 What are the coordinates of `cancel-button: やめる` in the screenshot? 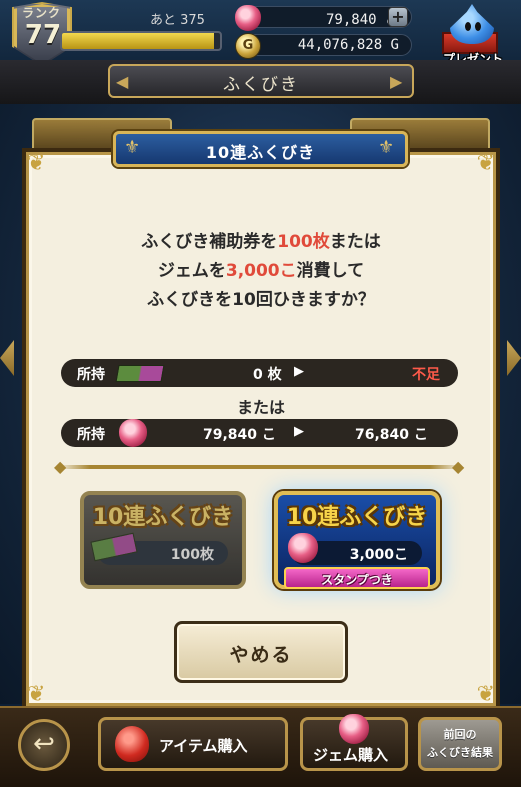 It's located at (261, 652).